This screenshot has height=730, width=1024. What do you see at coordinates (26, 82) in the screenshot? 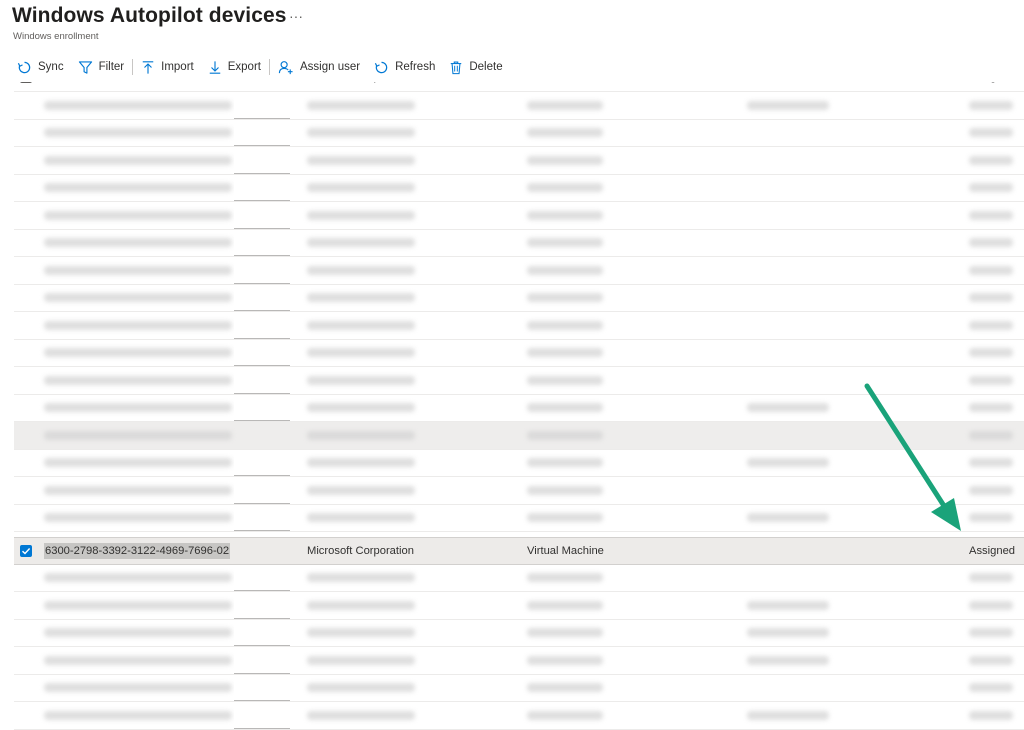
I see `row-checkbox` at bounding box center [26, 82].